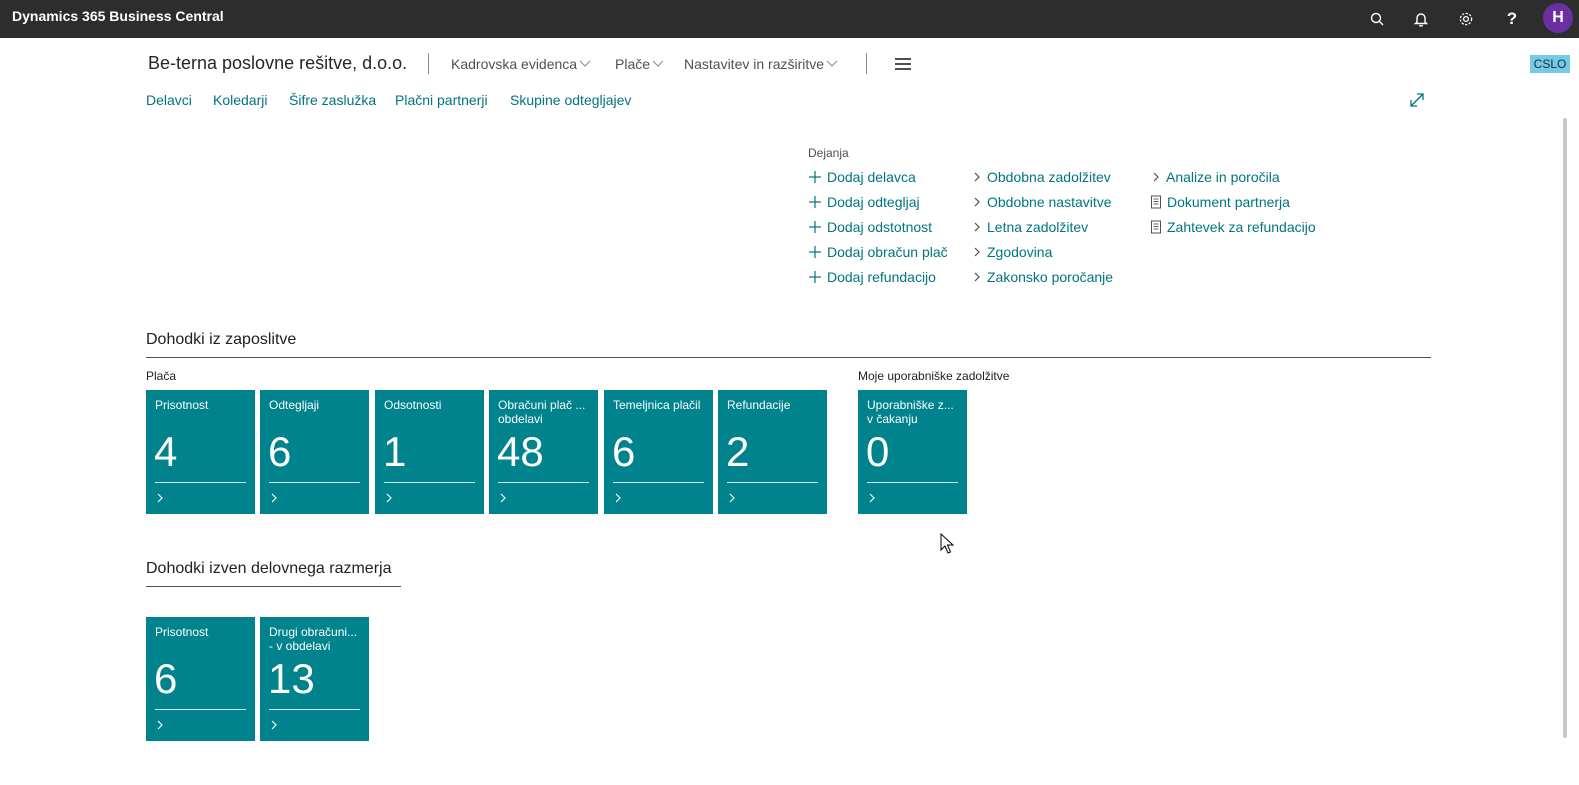 Image resolution: width=1579 pixels, height=785 pixels. I want to click on action-zakonsko-porocanje: Zakonsko poročanje, so click(1042, 277).